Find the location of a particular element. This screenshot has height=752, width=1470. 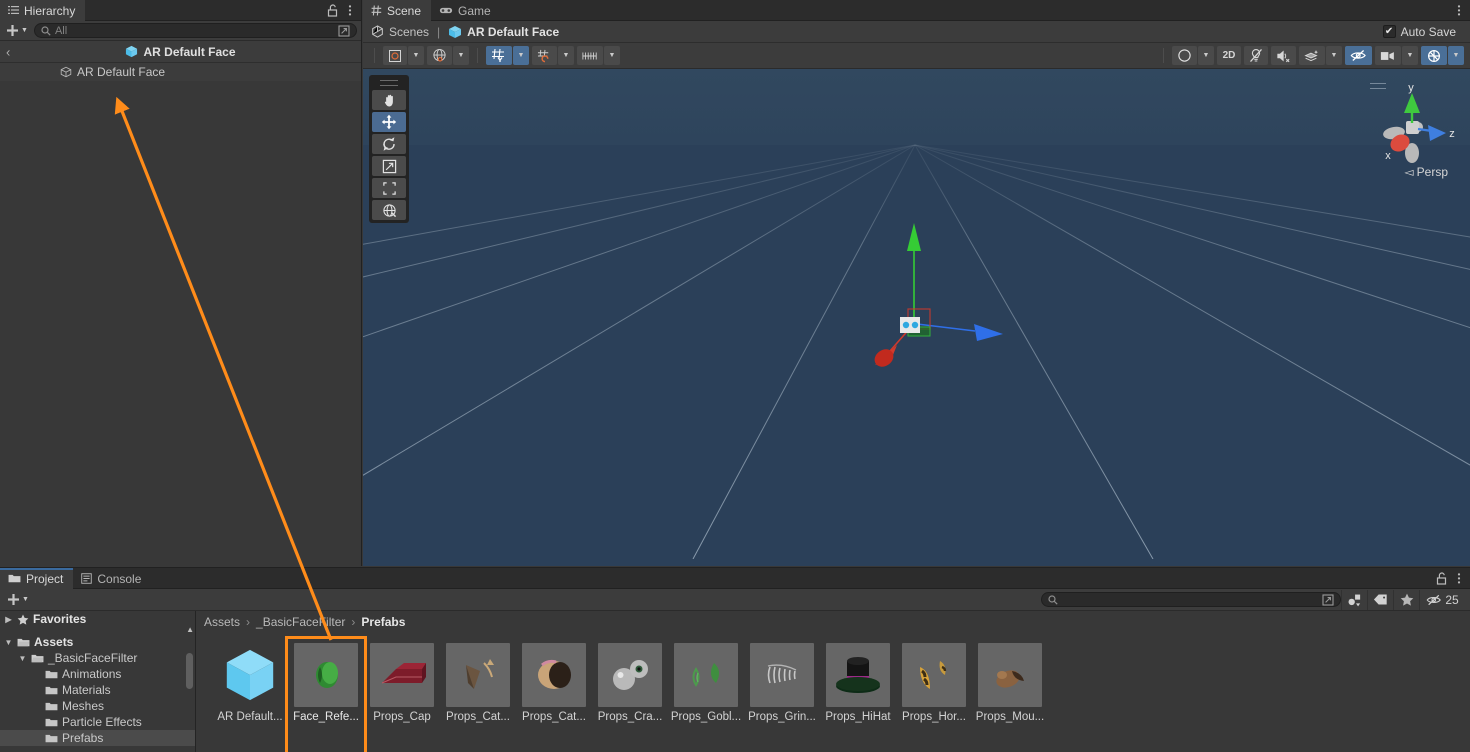

create-asset-button: ▼ is located at coordinates (18, 599).